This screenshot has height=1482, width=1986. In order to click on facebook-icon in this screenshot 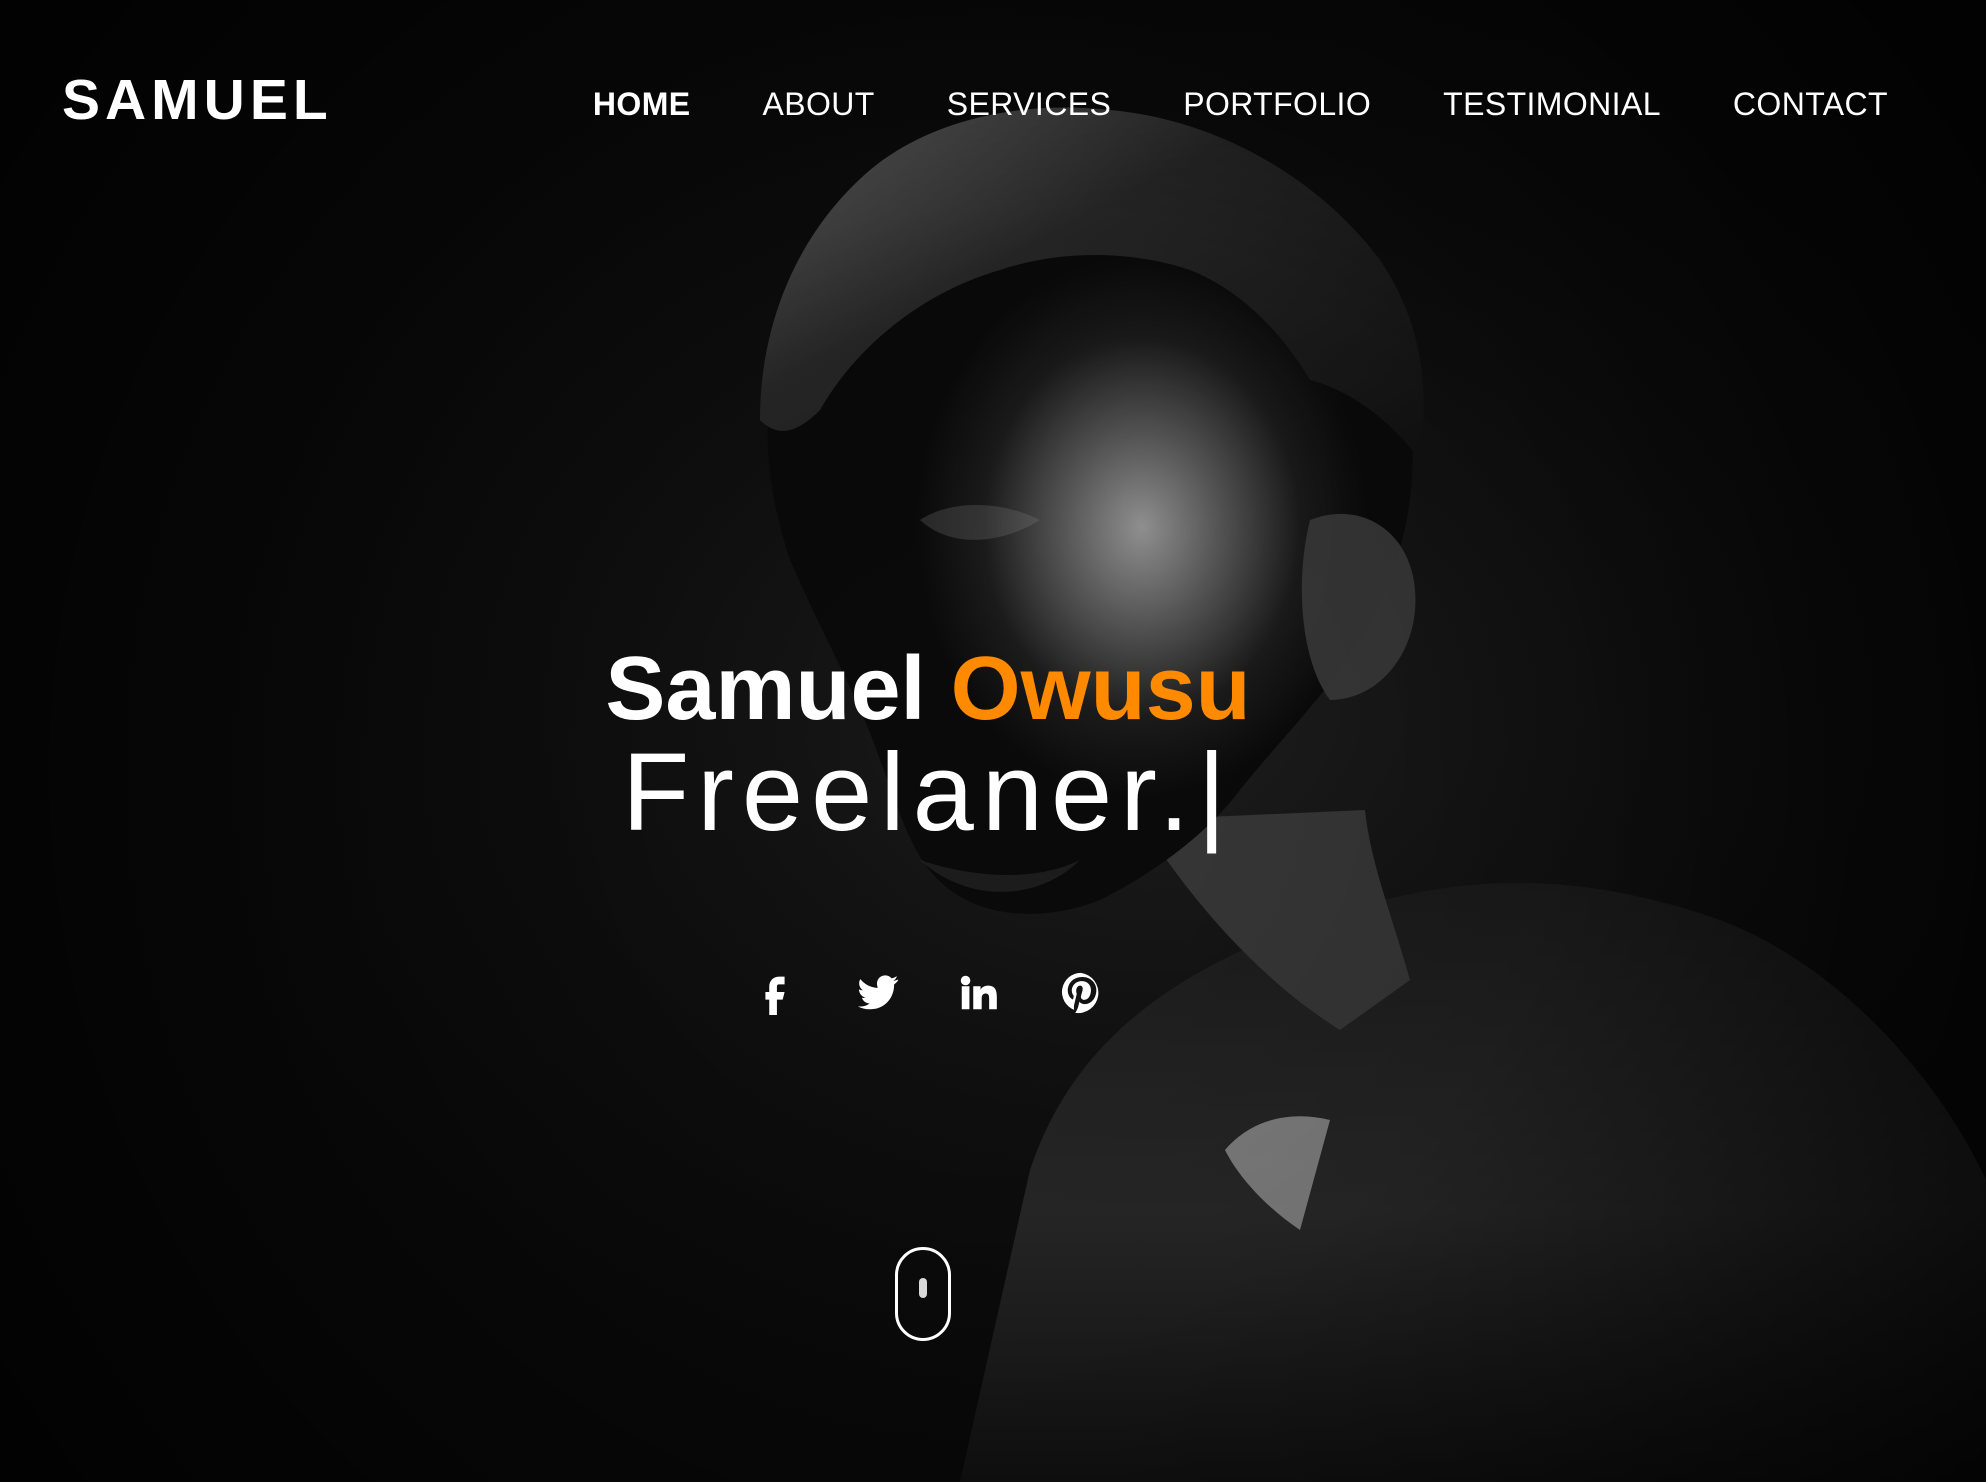, I will do `click(775, 994)`.